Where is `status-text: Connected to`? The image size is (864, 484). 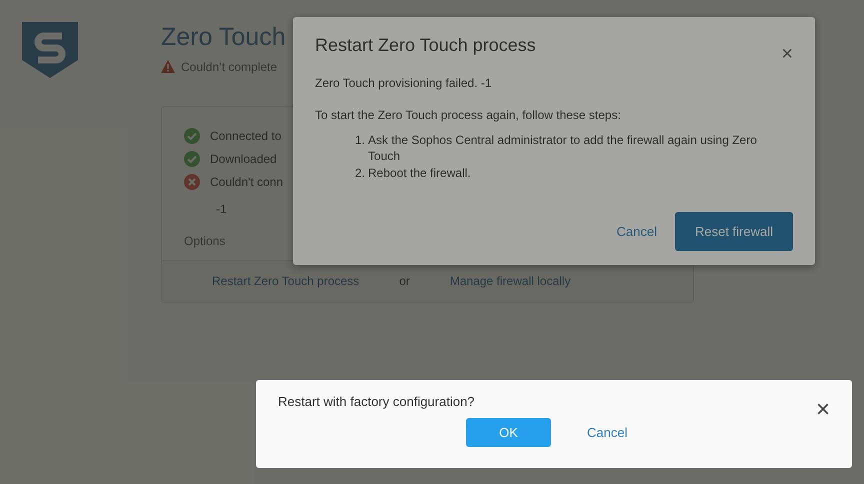 status-text: Connected to is located at coordinates (246, 136).